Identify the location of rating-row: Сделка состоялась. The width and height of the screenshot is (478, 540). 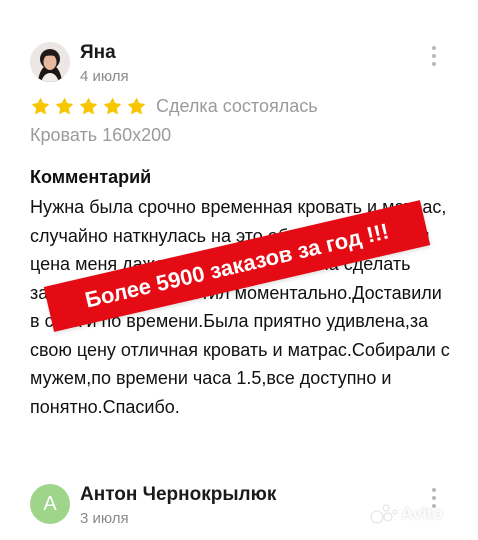
(174, 106).